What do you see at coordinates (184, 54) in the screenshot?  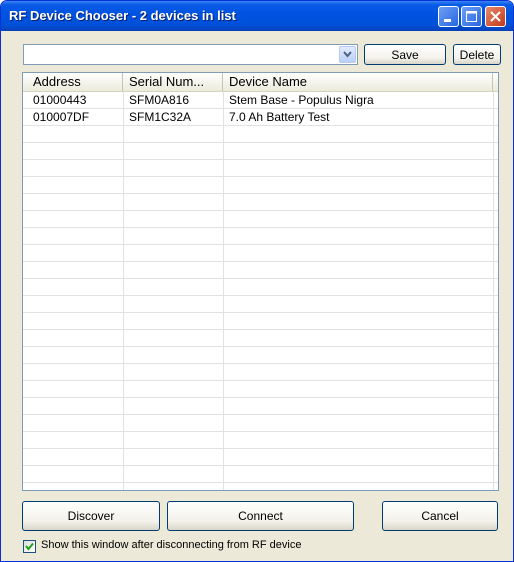 I see `device-combo-input` at bounding box center [184, 54].